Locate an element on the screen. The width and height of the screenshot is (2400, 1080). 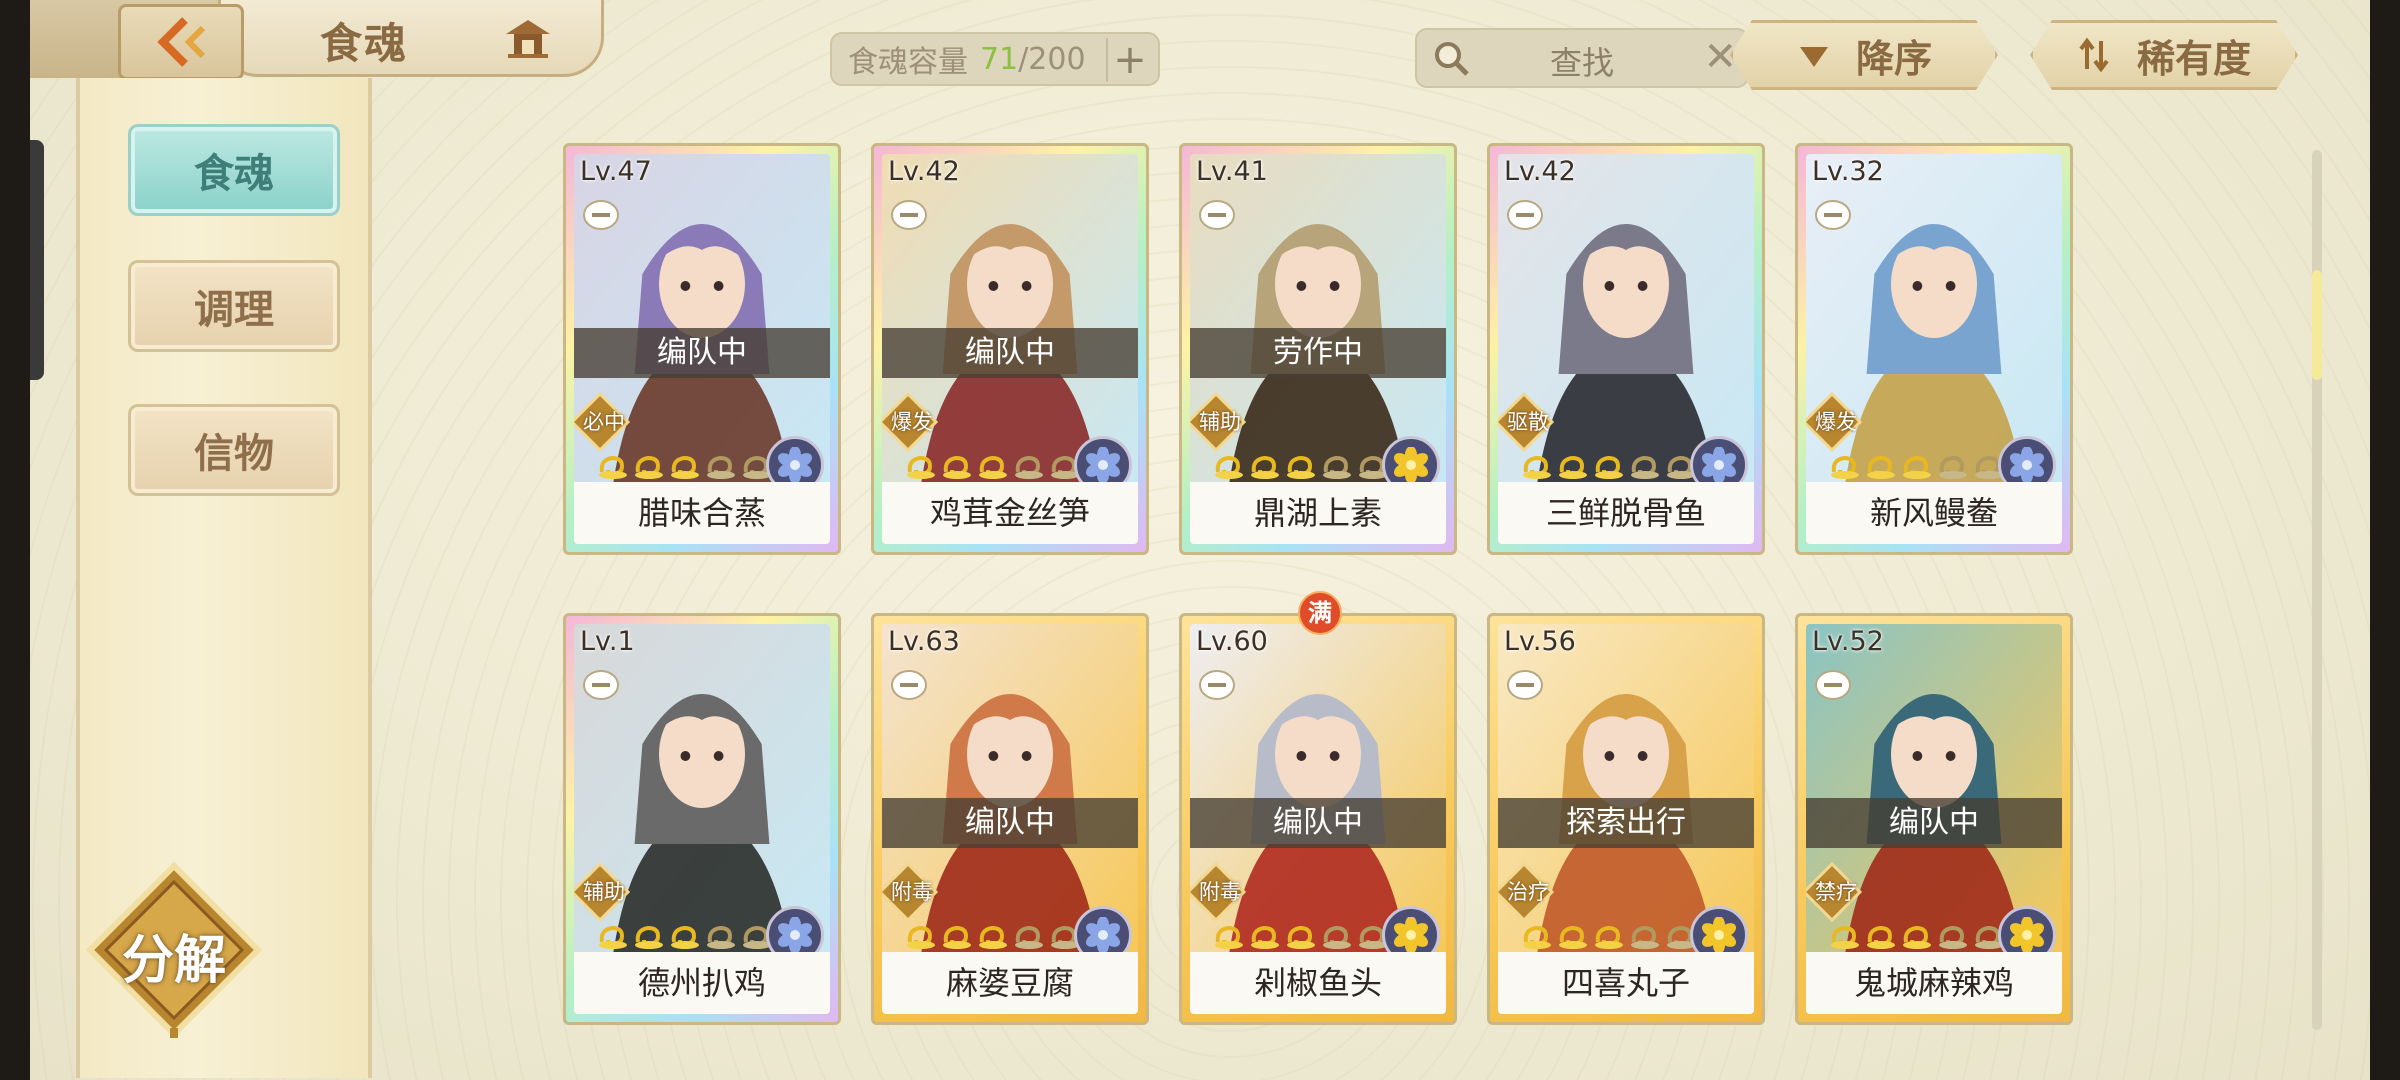
level-label: Lv.56 is located at coordinates (1540, 641).